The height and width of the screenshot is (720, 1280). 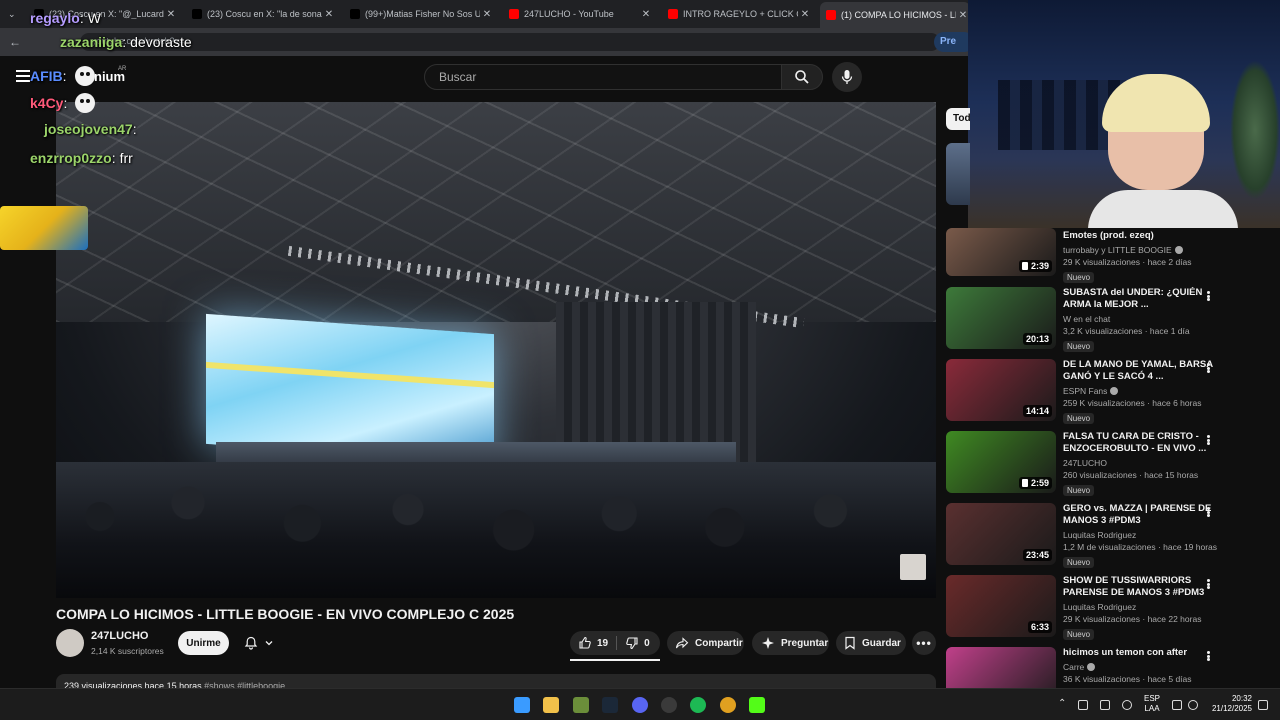 I want to click on kick-icon, so click(x=757, y=705).